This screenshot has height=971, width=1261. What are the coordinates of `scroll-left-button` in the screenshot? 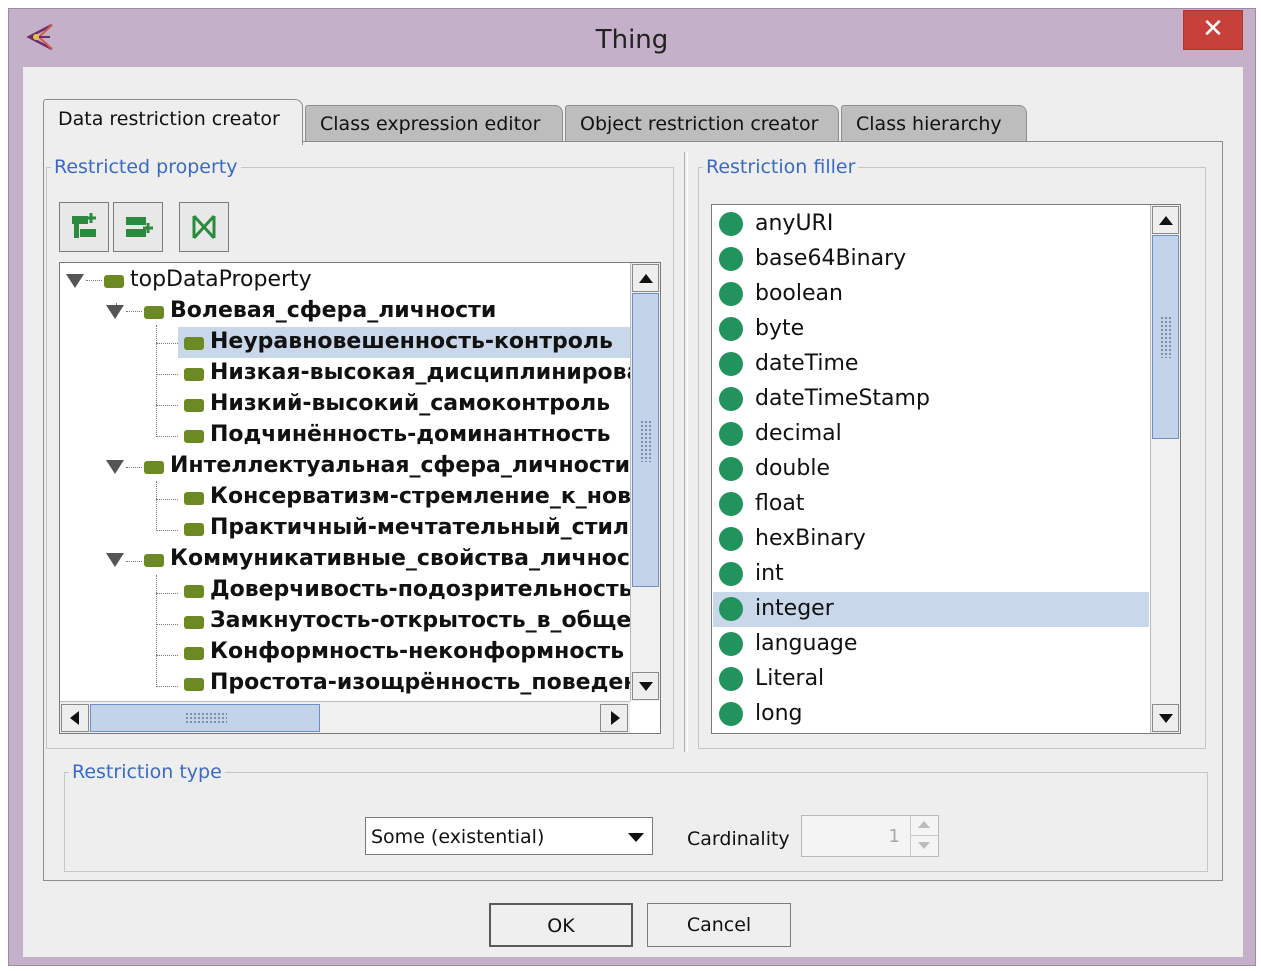 It's located at (75, 718).